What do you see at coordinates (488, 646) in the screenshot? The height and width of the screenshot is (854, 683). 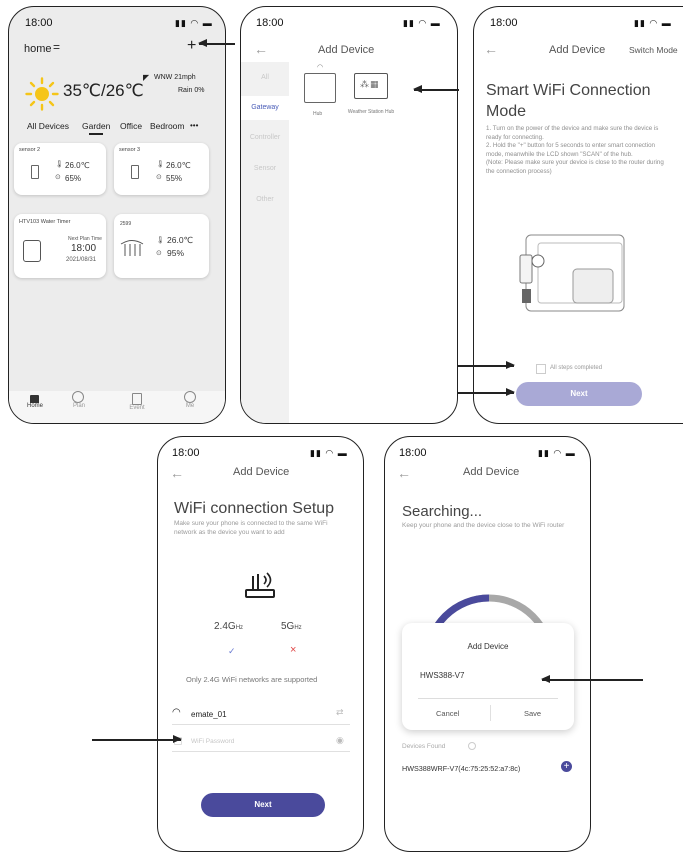 I see `dialog-title: Add Device` at bounding box center [488, 646].